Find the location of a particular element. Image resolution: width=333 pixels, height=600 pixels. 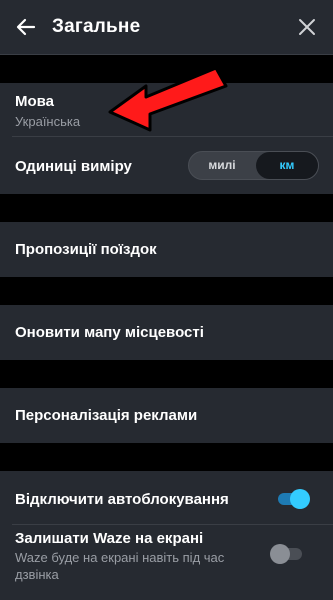

divider is located at coordinates (172, 524).